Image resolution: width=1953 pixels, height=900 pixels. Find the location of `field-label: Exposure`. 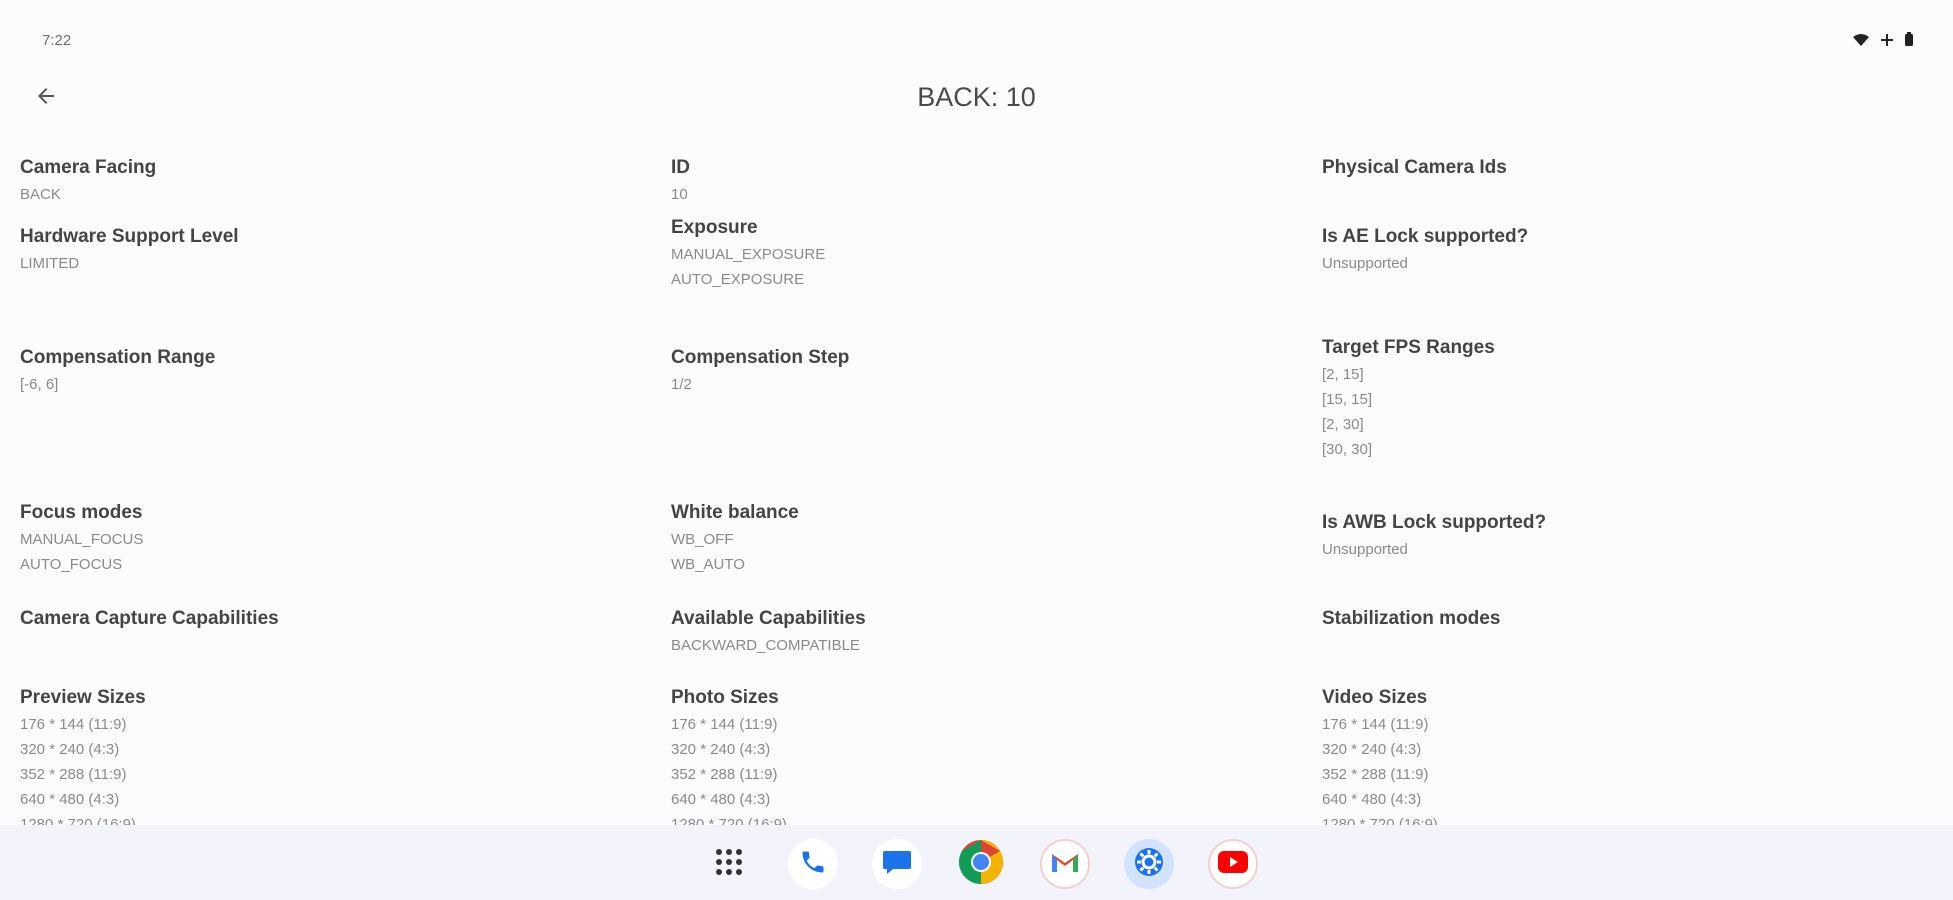

field-label: Exposure is located at coordinates (714, 227).